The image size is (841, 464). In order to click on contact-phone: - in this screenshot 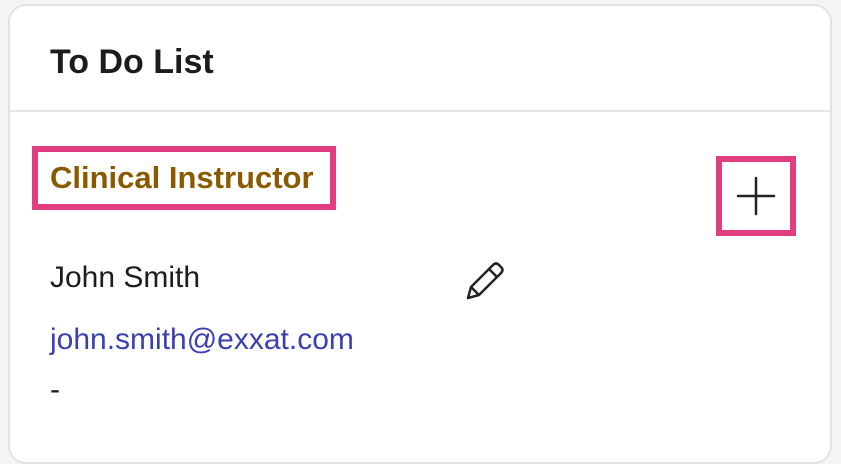, I will do `click(55, 389)`.